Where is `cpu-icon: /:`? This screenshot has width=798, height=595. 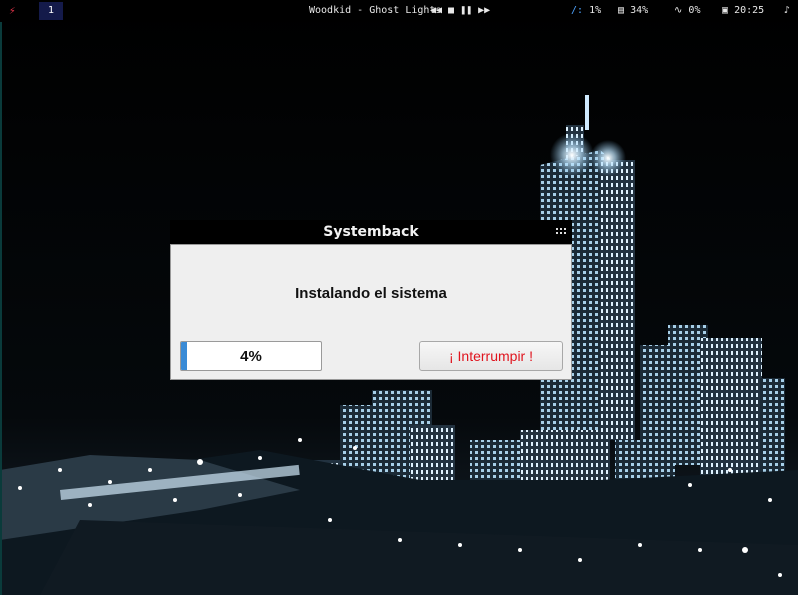 cpu-icon: /: is located at coordinates (577, 10).